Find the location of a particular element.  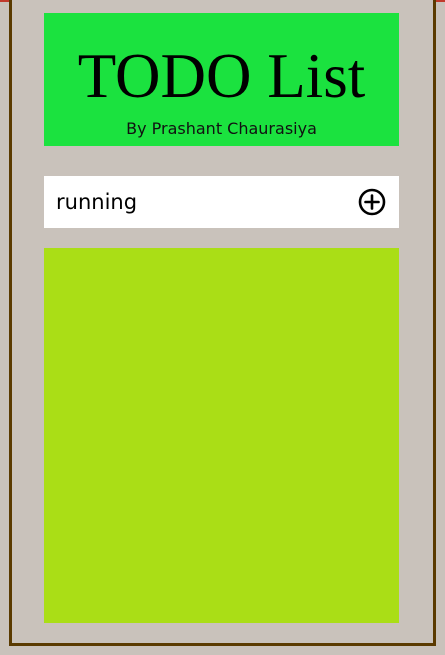

todo-input-bar is located at coordinates (221, 202).